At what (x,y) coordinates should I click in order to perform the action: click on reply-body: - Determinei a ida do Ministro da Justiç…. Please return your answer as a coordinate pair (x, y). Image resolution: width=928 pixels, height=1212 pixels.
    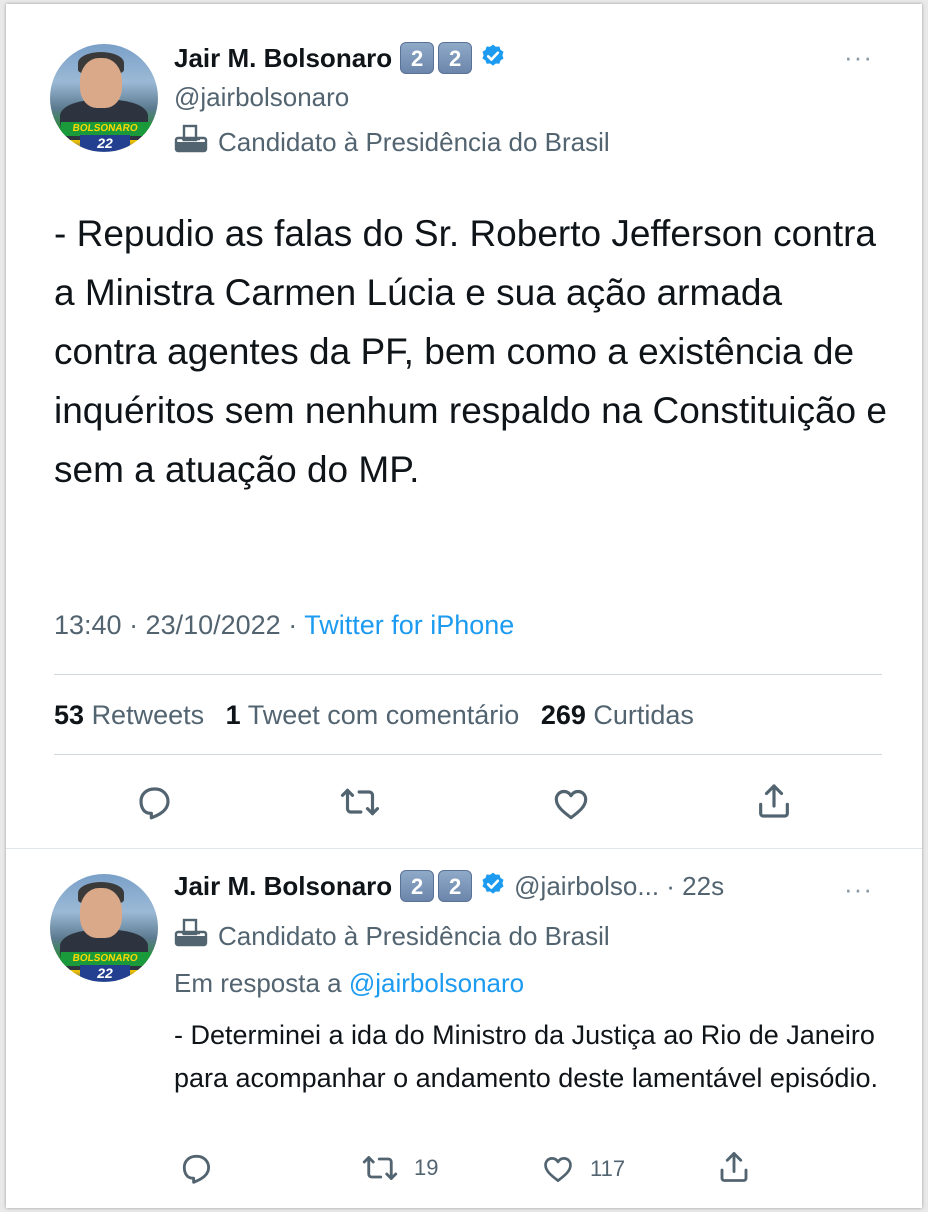
    Looking at the image, I should click on (526, 1056).